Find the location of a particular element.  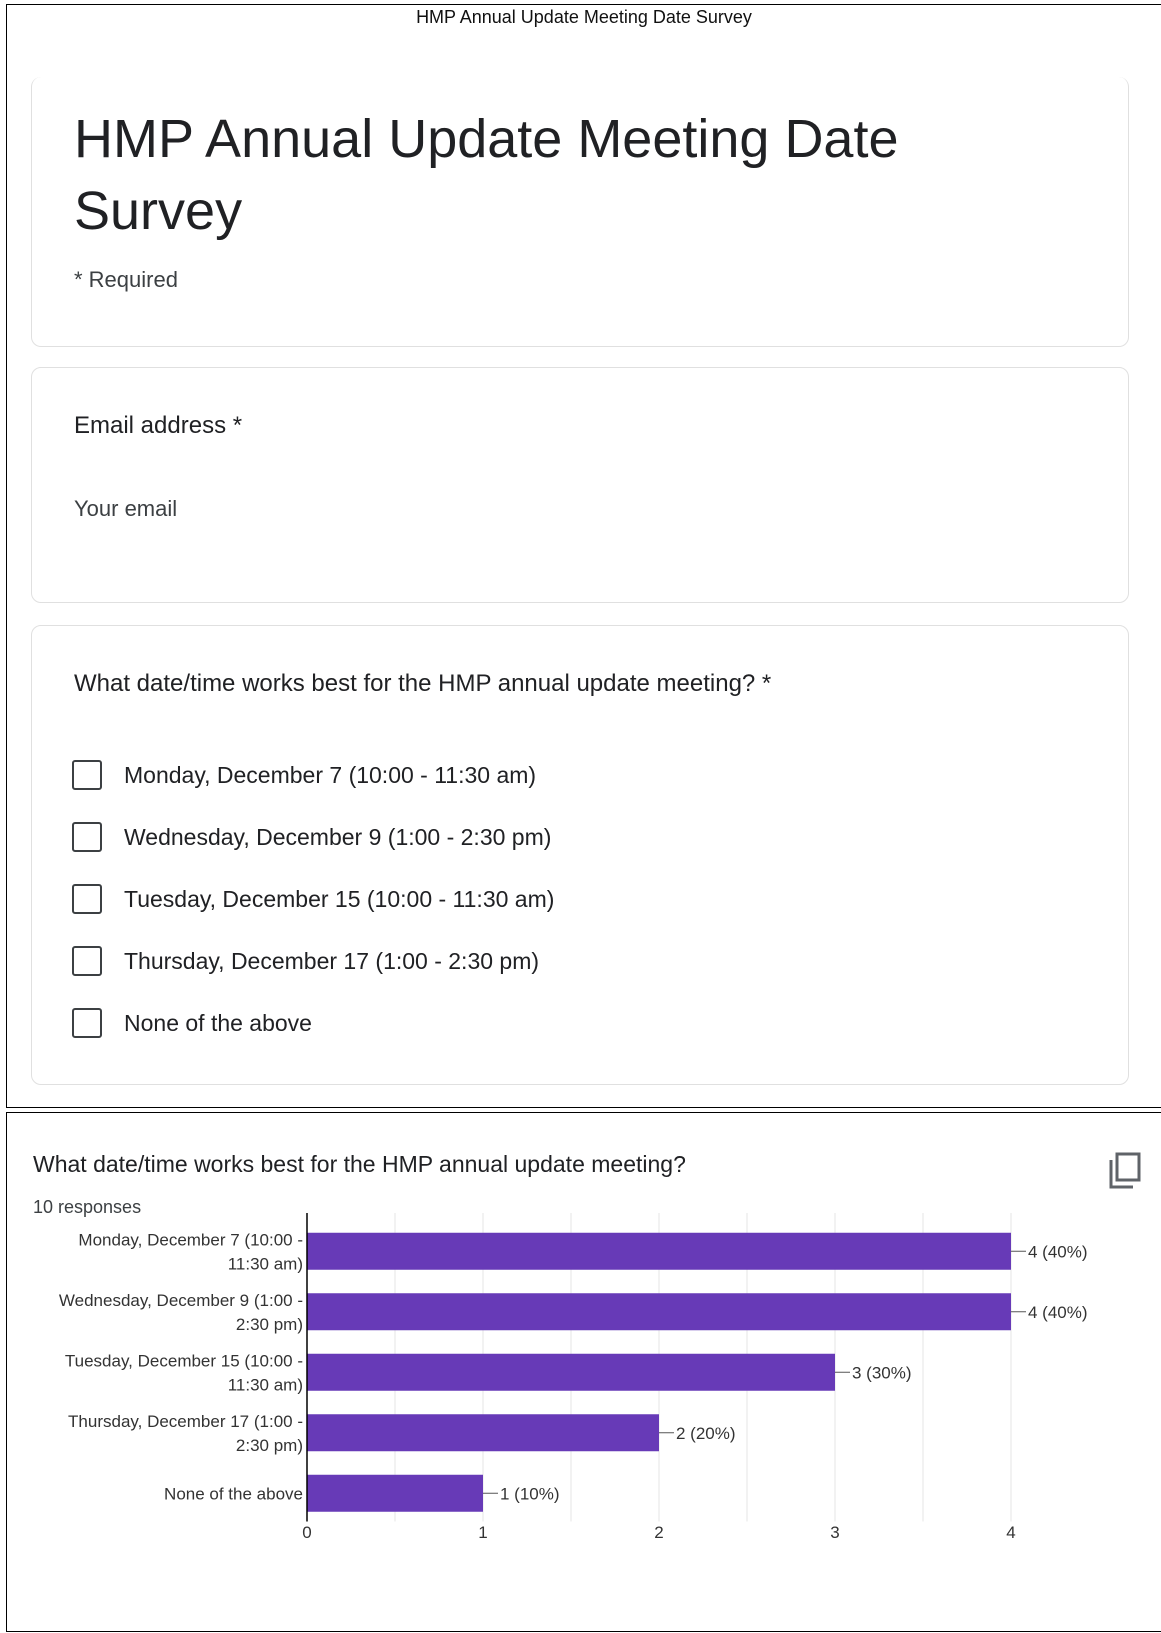

x-tick-label: 4 is located at coordinates (1010, 1532).